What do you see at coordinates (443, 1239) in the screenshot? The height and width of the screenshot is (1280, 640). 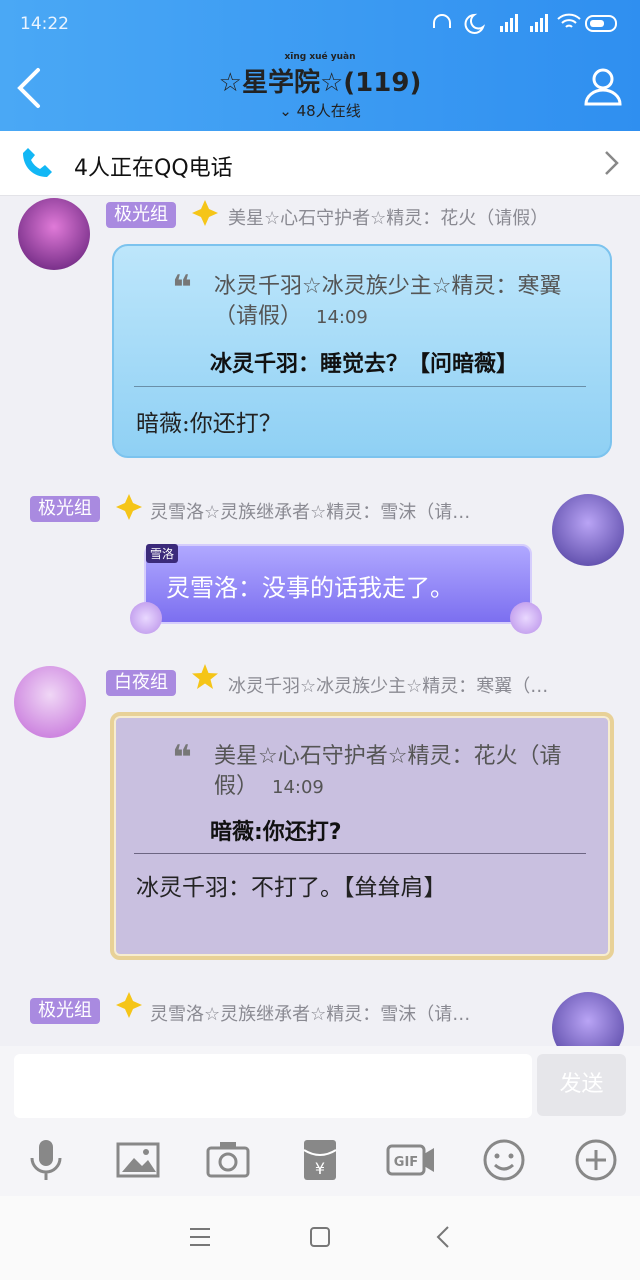 I see `back-nav-icon` at bounding box center [443, 1239].